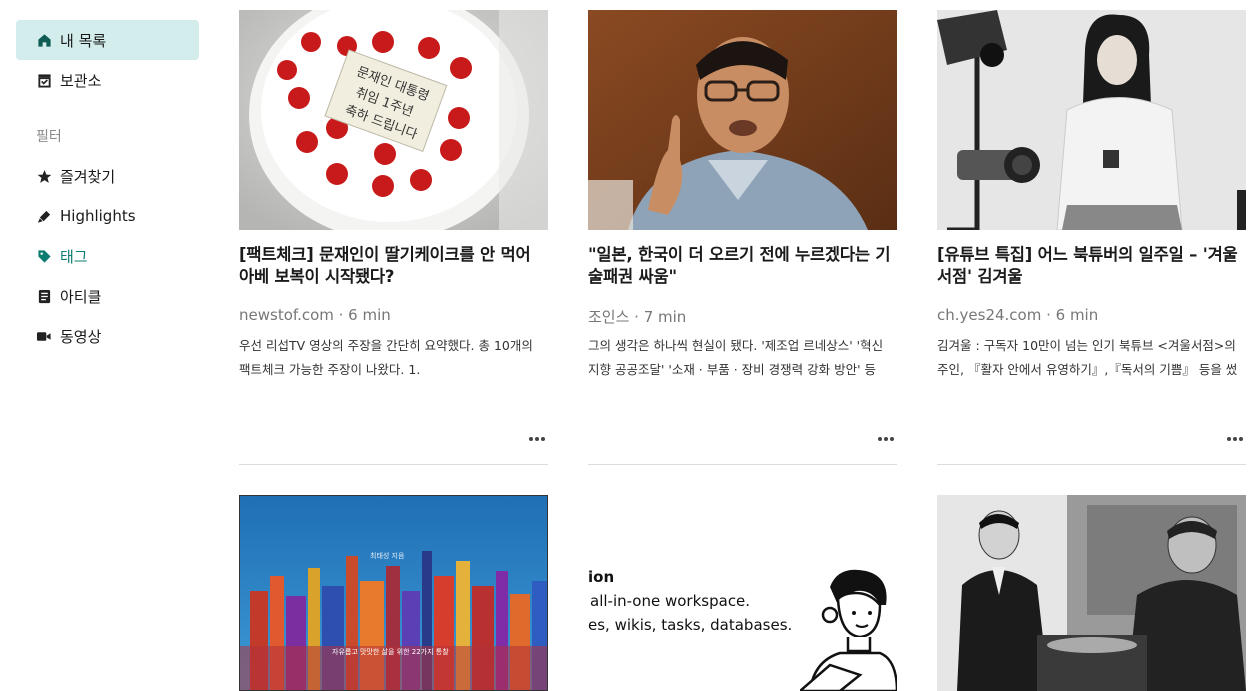 The height and width of the screenshot is (691, 1259). What do you see at coordinates (44, 80) in the screenshot?
I see `archive-icon` at bounding box center [44, 80].